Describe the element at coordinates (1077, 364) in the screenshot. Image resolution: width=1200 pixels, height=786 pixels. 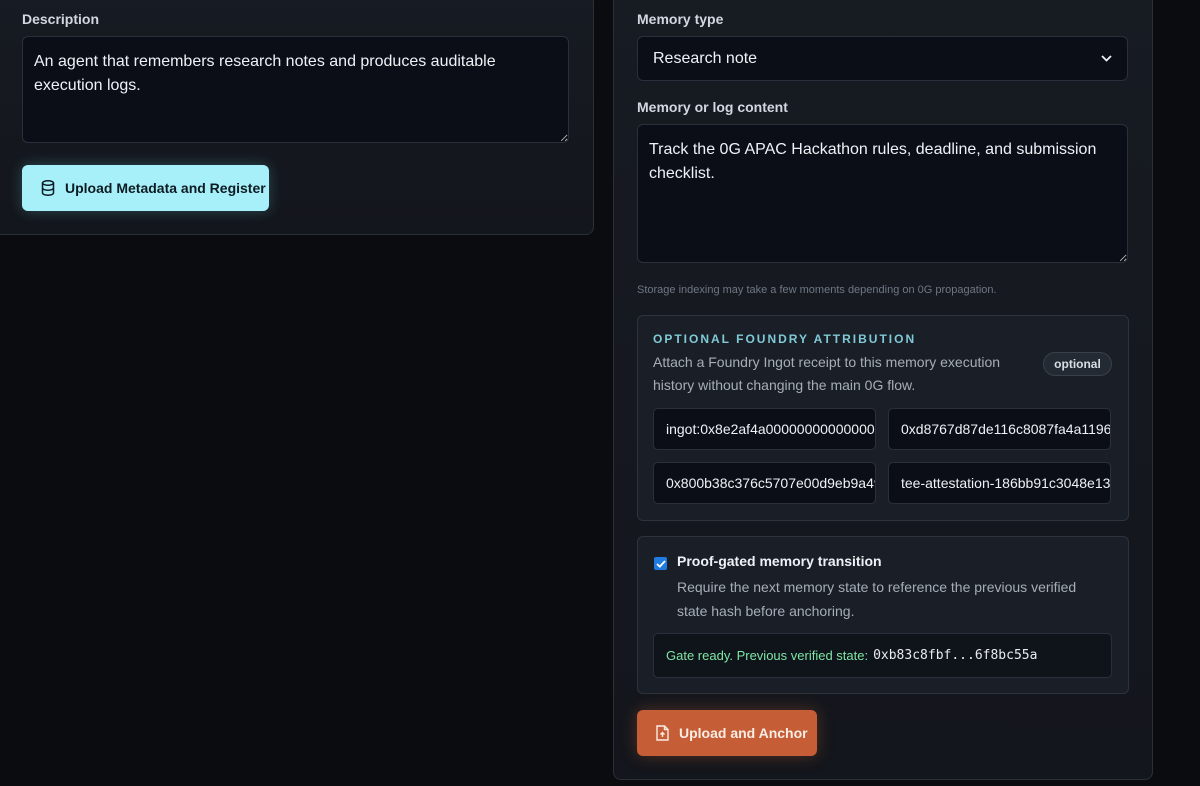
I see `optional-badge: optional` at that location.